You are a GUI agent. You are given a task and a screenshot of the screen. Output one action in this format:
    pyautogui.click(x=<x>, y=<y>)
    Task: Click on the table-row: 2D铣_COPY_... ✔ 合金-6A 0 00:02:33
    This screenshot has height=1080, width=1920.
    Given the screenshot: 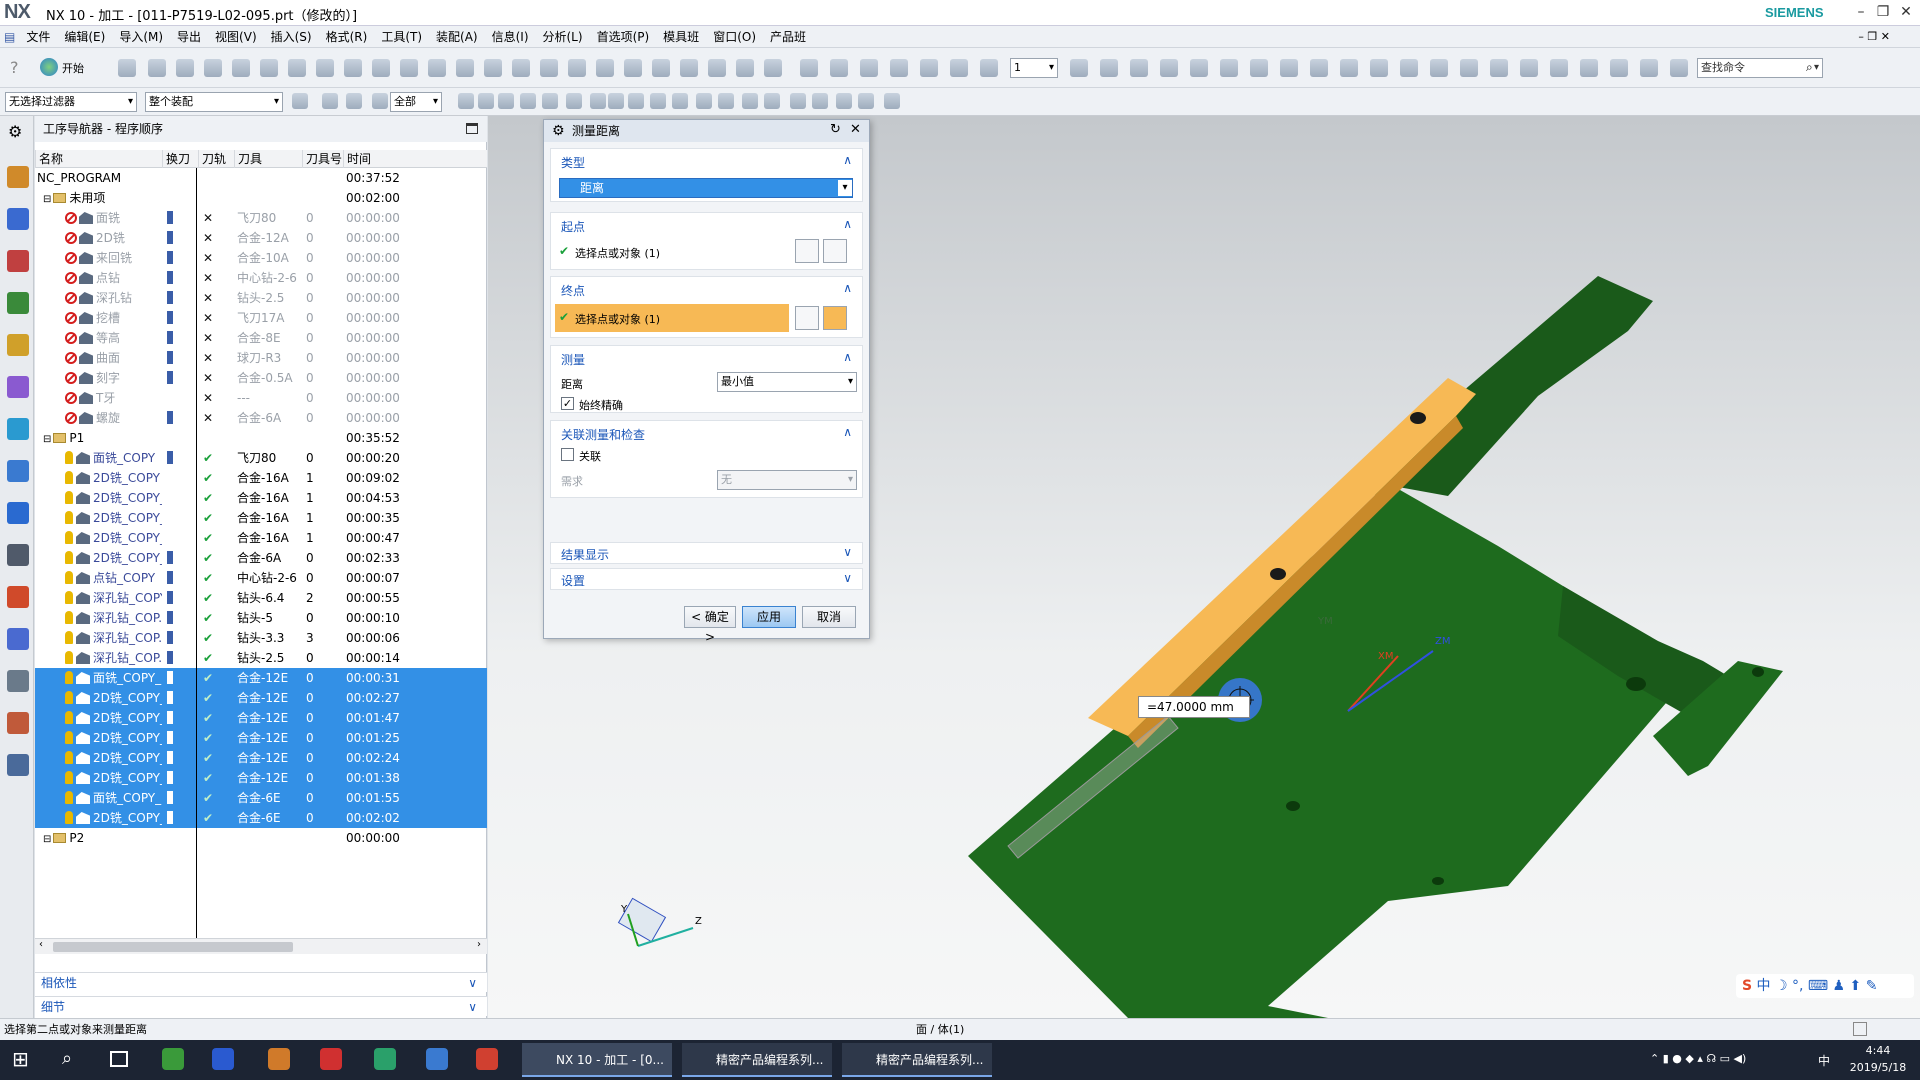 What is the action you would take?
    pyautogui.click(x=261, y=558)
    